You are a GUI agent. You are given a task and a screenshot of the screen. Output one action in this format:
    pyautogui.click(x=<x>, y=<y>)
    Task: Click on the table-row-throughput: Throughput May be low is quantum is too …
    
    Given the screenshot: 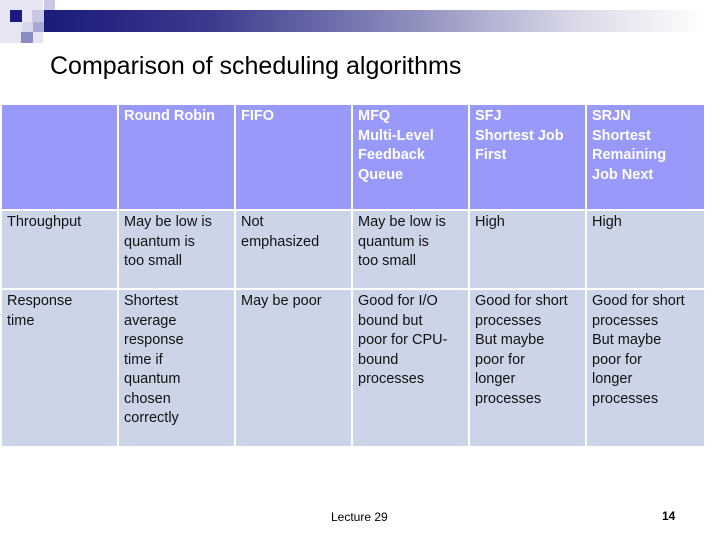 What is the action you would take?
    pyautogui.click(x=353, y=249)
    